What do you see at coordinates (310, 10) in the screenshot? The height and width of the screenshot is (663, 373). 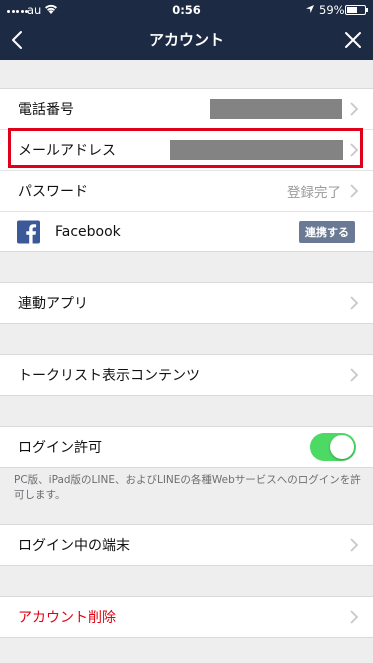 I see `location-arrow-icon` at bounding box center [310, 10].